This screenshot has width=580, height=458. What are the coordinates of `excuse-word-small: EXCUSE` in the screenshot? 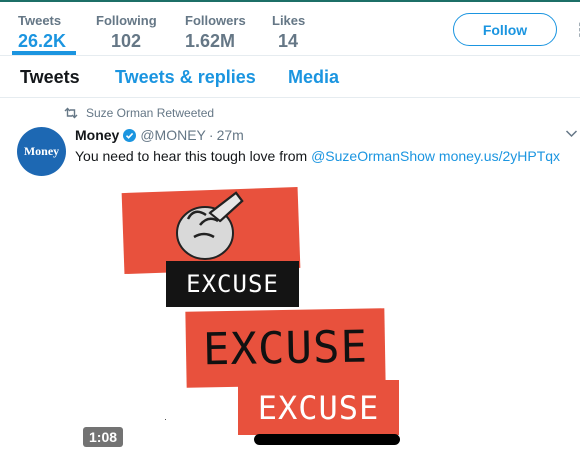 It's located at (232, 284).